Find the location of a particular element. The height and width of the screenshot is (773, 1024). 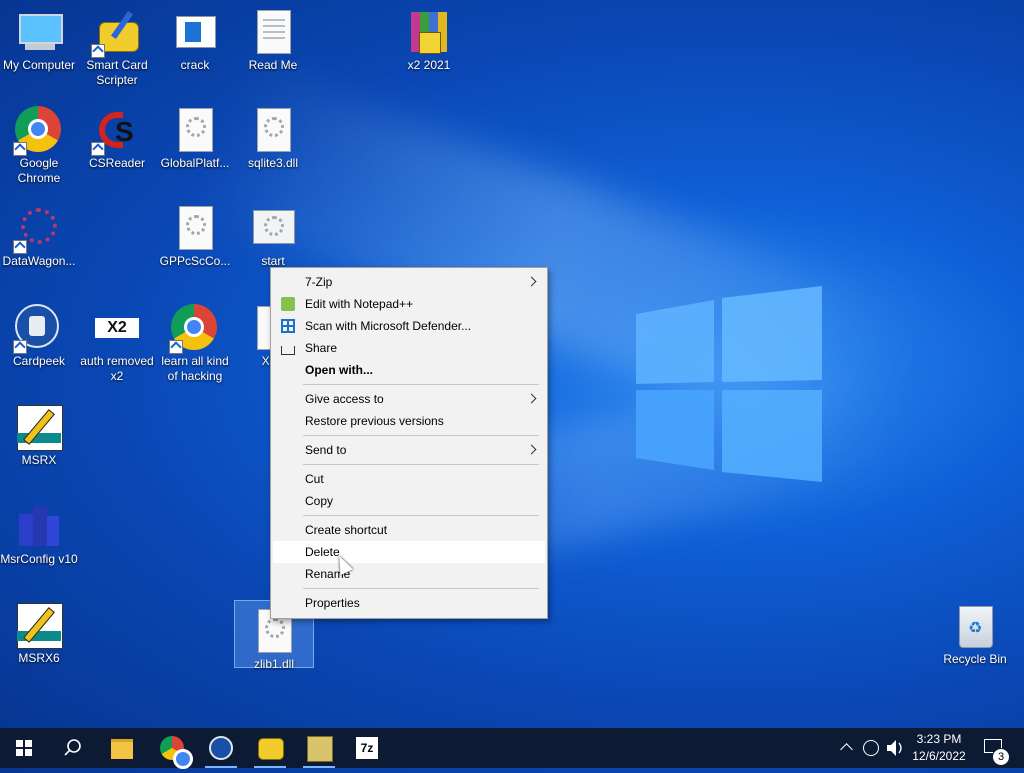

icon-label: MsrConfig v10 is located at coordinates (39, 559).